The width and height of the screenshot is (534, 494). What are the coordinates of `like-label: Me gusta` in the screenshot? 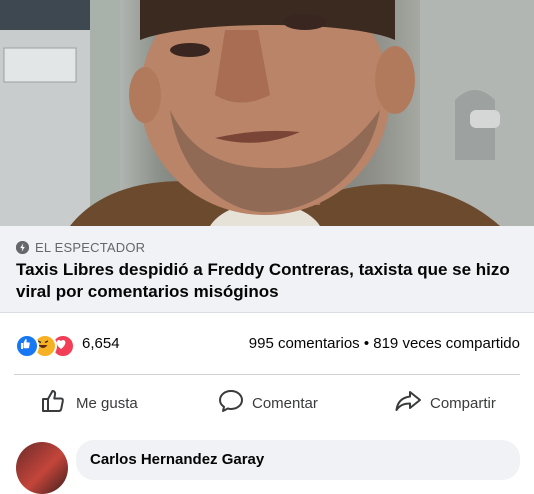 It's located at (107, 403).